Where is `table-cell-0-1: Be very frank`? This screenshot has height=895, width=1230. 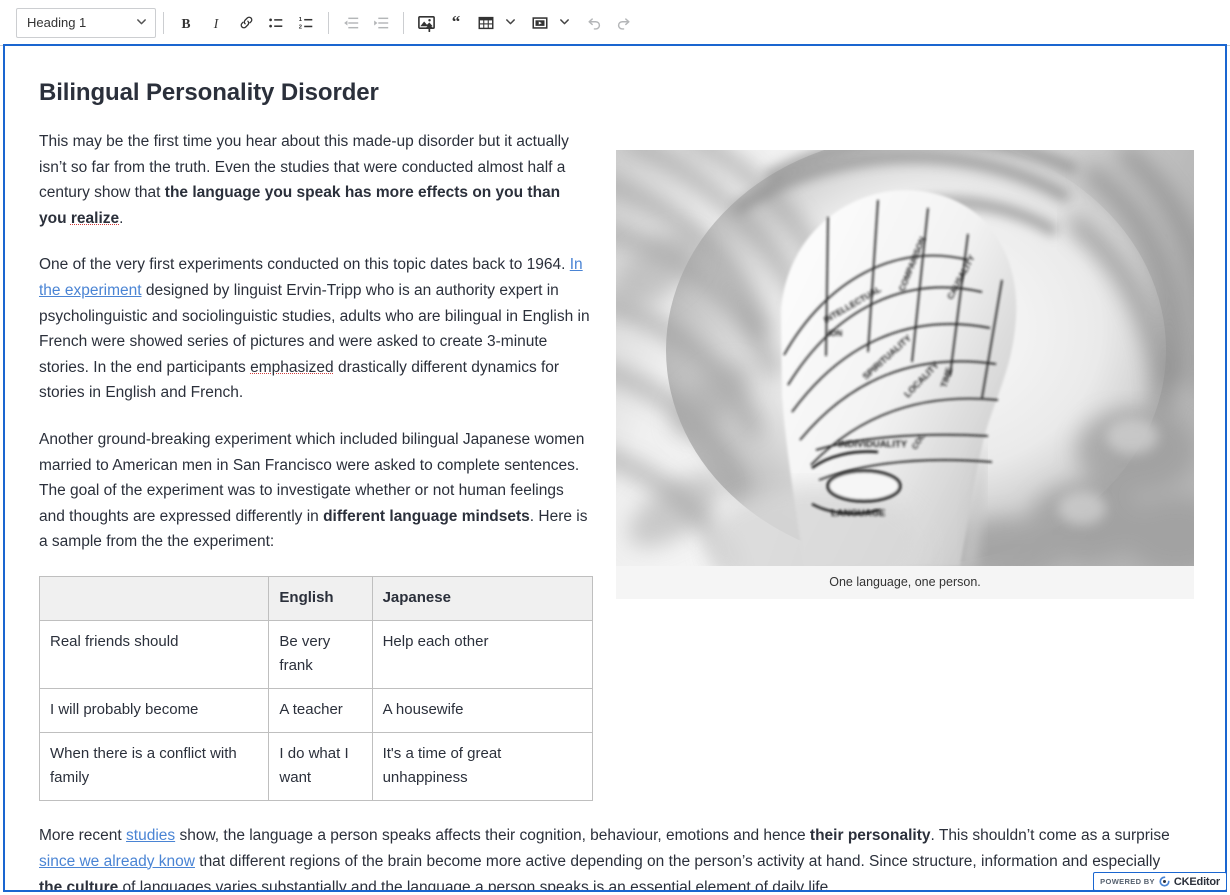
table-cell-0-1: Be very frank is located at coordinates (320, 654).